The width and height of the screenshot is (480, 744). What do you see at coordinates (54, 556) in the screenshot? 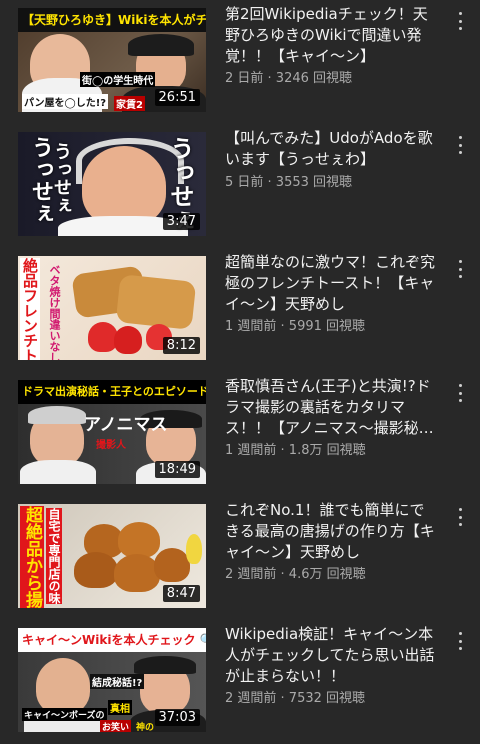
I see `thumbnail-caption: 自宅で専門店の味` at bounding box center [54, 556].